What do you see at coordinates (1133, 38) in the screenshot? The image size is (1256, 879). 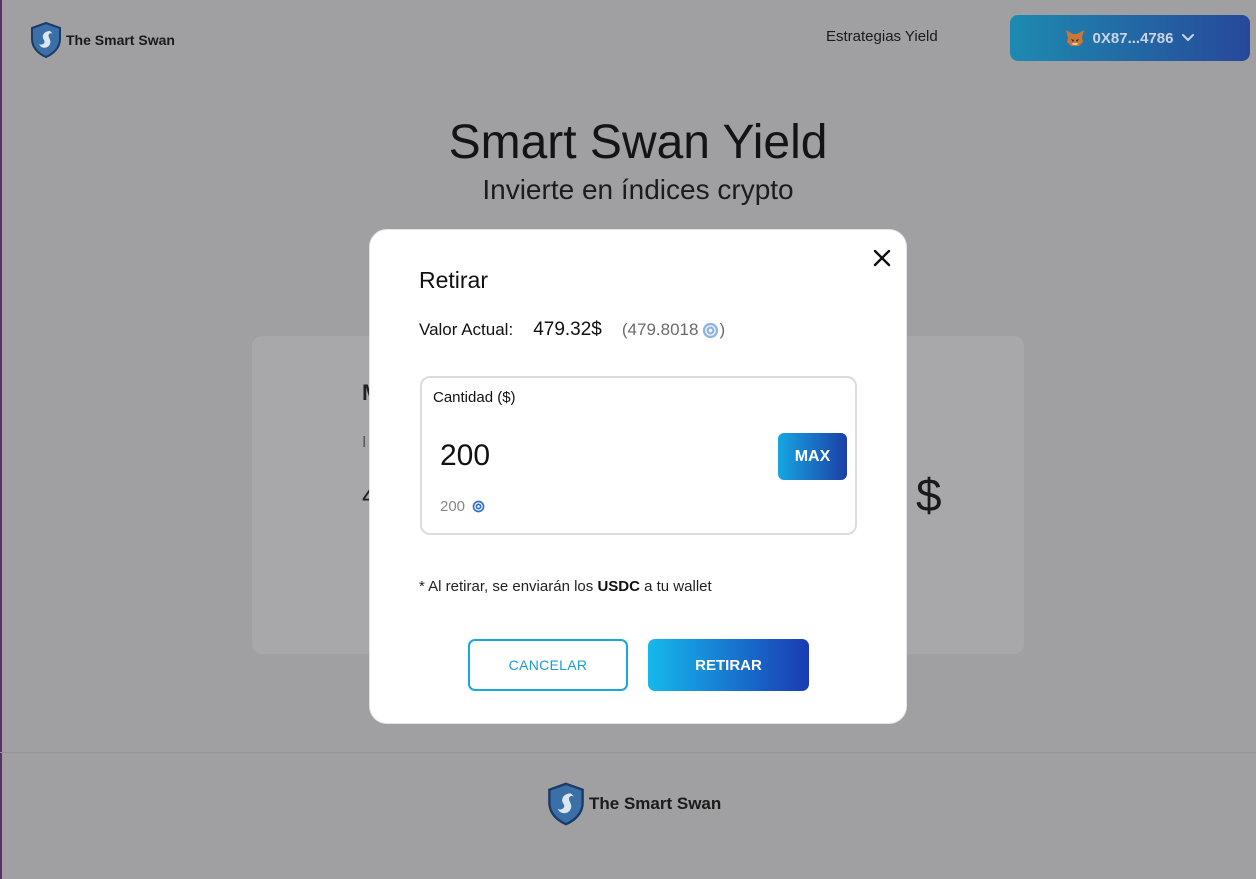 I see `wallet-address: 0X87...4786` at bounding box center [1133, 38].